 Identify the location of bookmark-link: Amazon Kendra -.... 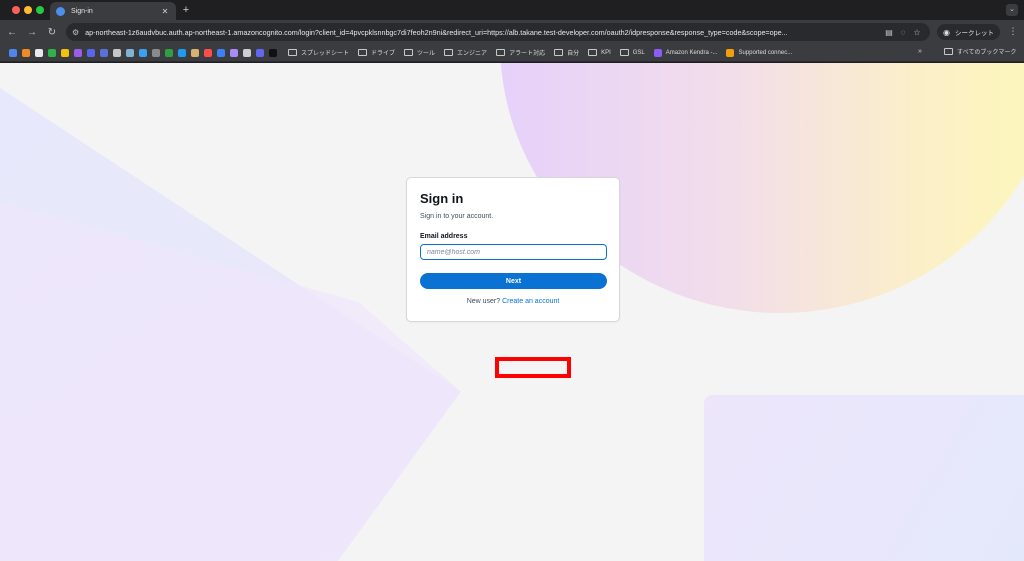
(685, 52).